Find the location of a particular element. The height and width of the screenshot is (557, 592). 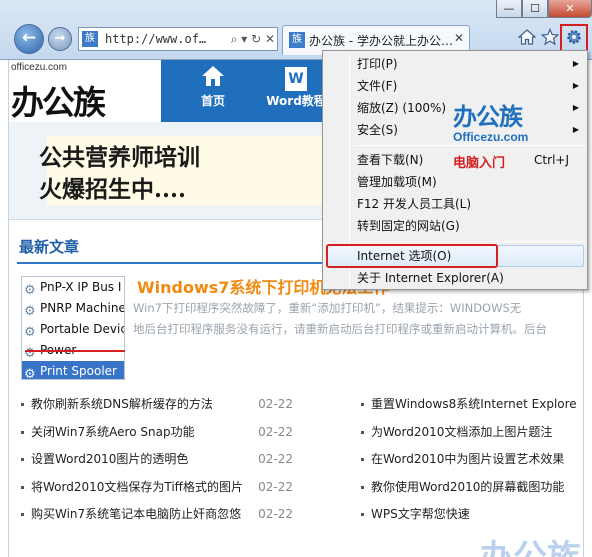

power-underline-annotation is located at coordinates (75, 351).